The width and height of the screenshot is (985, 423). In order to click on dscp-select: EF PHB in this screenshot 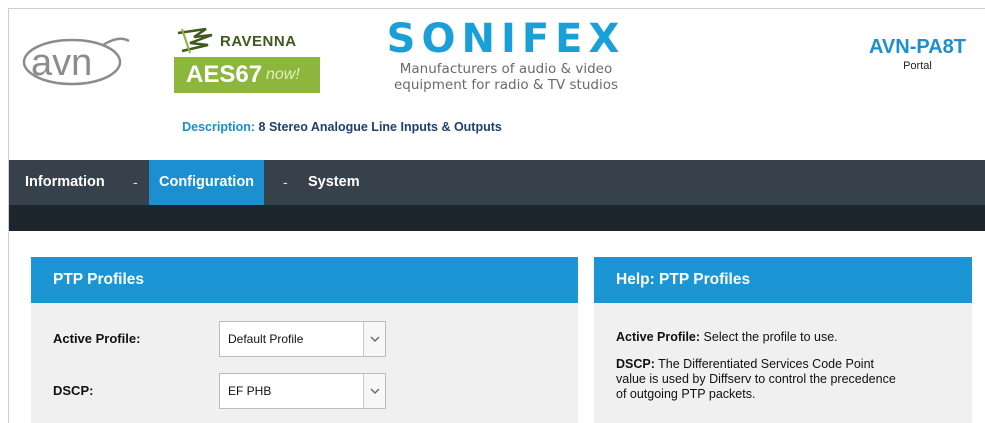, I will do `click(302, 391)`.